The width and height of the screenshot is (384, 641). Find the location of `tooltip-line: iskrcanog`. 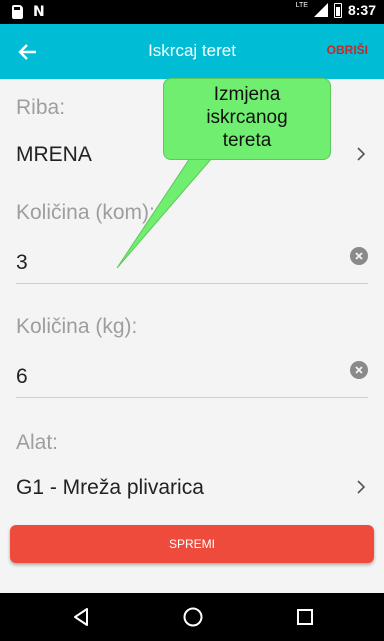

tooltip-line: iskrcanog is located at coordinates (247, 117).